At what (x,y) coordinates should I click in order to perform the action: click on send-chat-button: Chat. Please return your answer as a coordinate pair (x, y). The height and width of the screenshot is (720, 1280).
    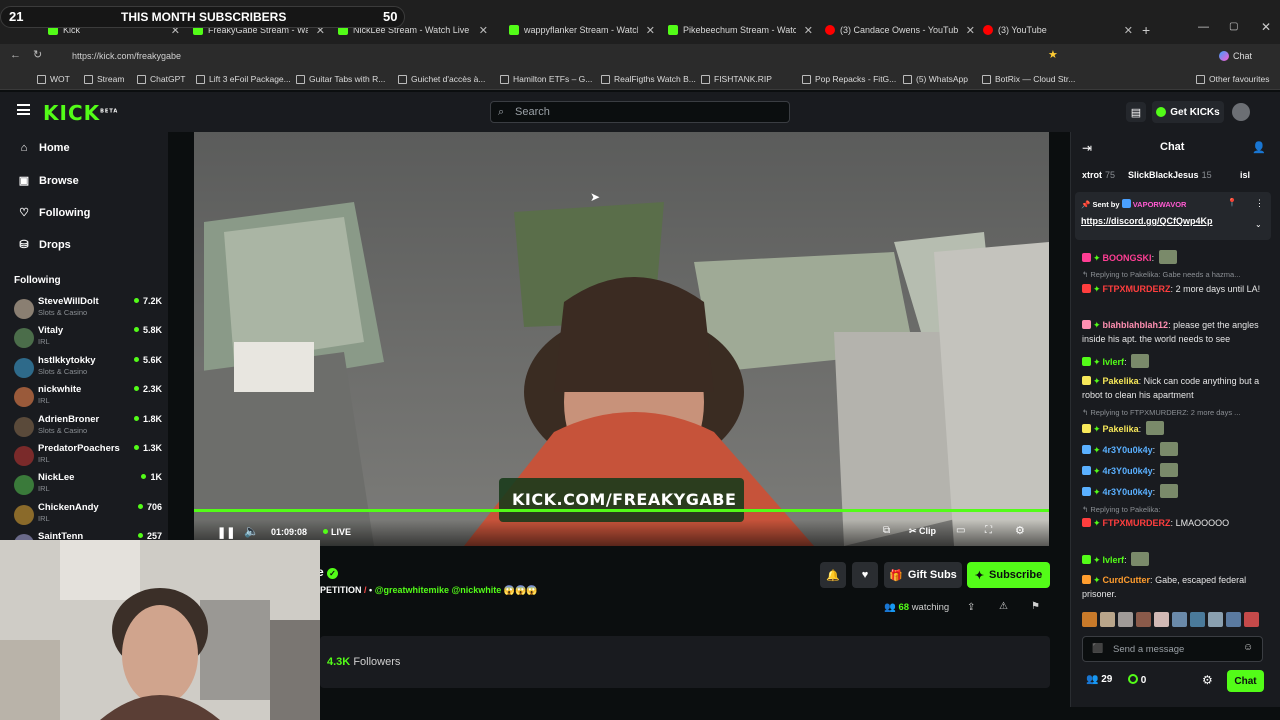
    Looking at the image, I should click on (1245, 681).